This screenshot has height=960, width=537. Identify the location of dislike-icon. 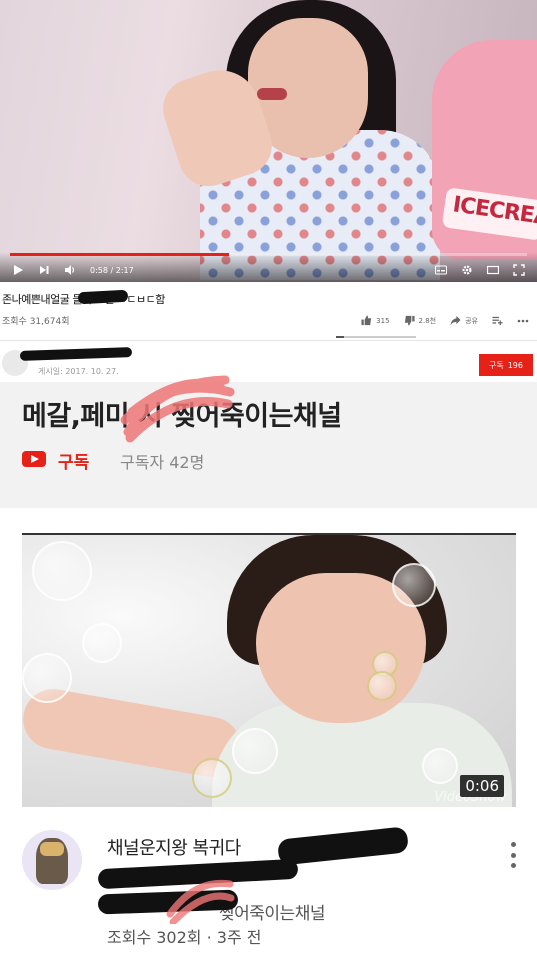
(409, 320).